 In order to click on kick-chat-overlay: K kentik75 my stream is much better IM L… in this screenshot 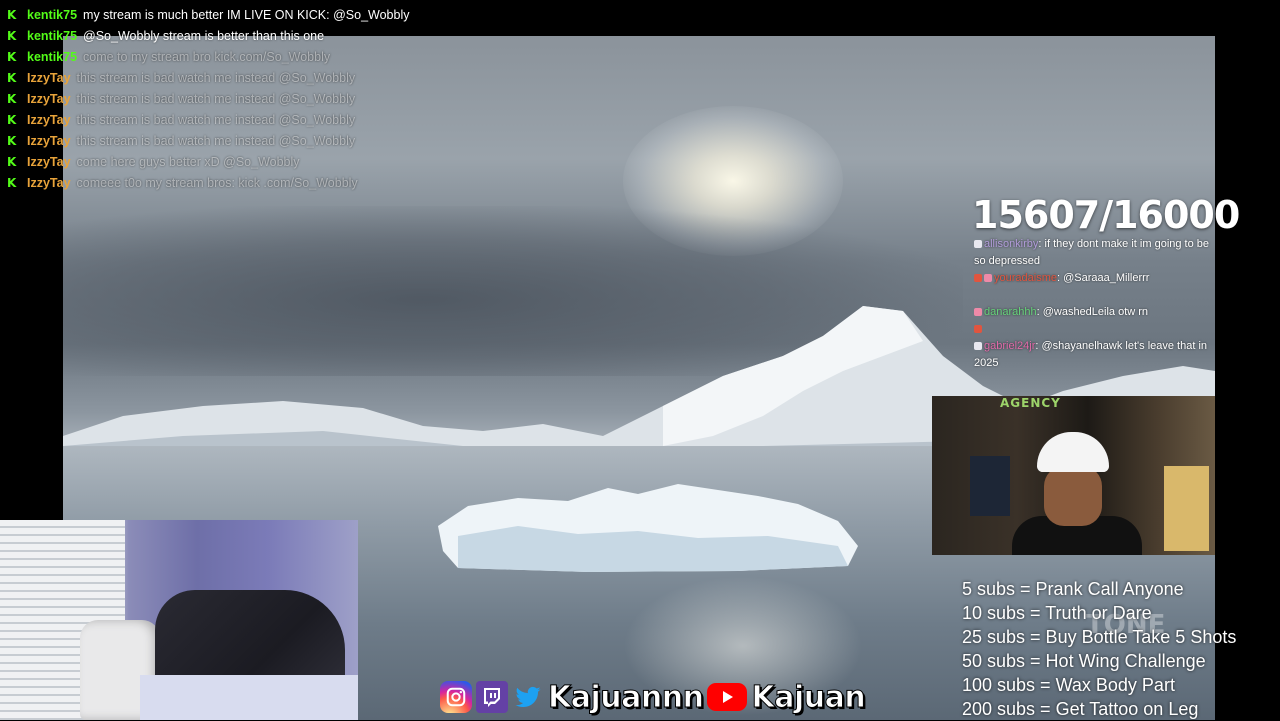, I will do `click(235, 98)`.